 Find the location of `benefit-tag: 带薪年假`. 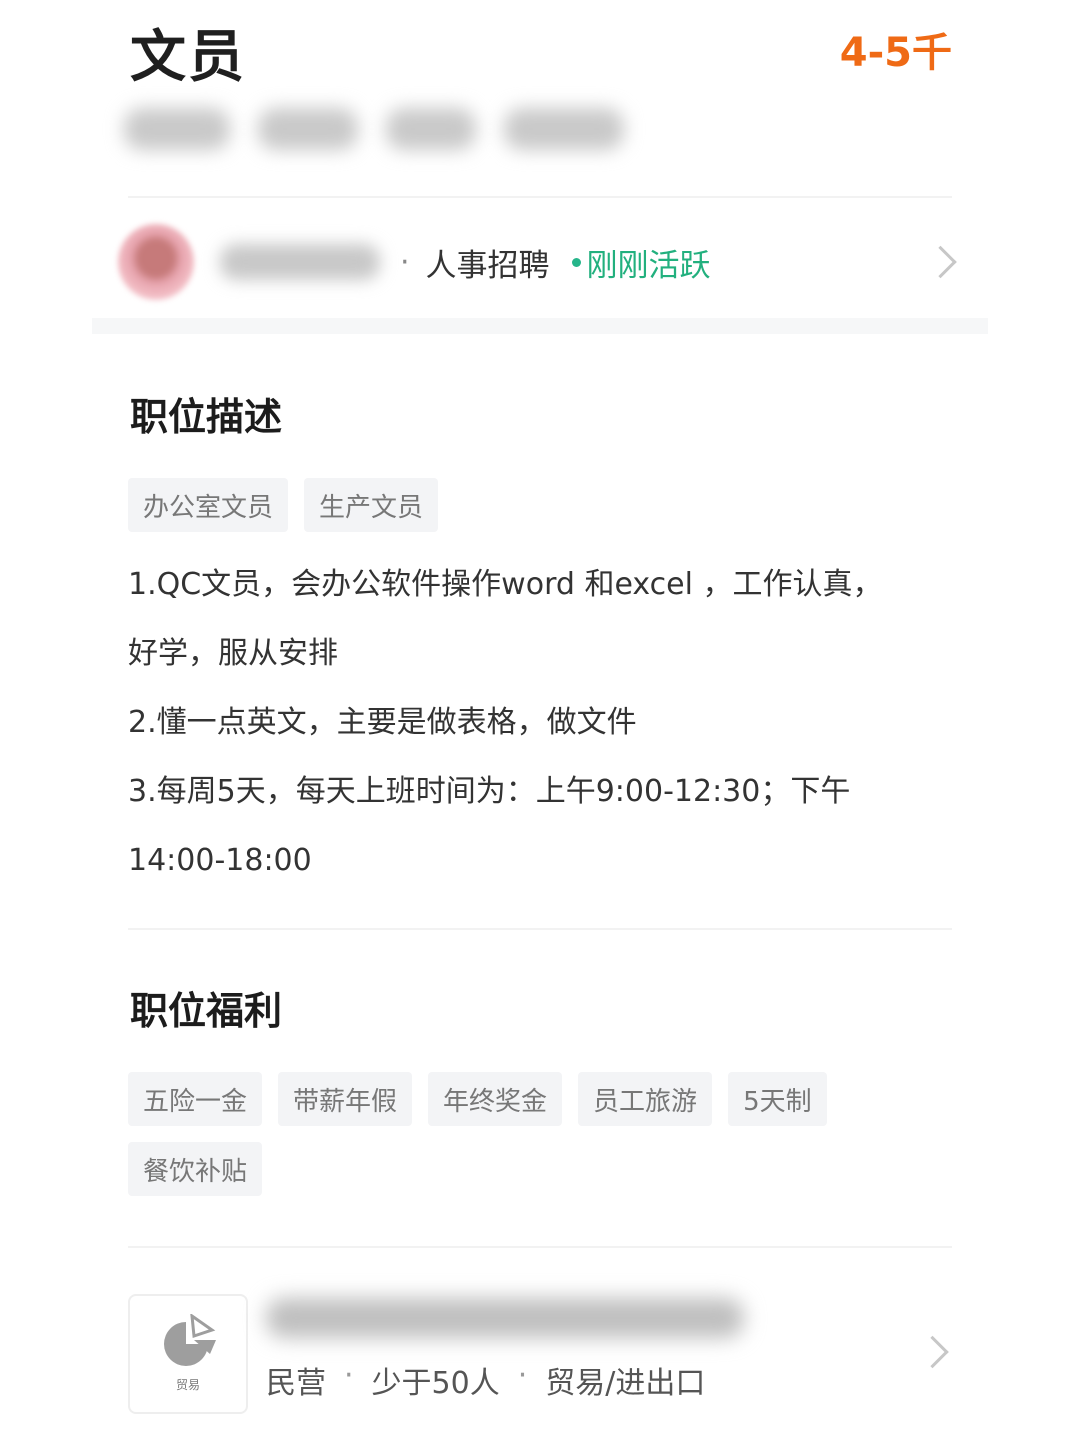

benefit-tag: 带薪年假 is located at coordinates (345, 1099).